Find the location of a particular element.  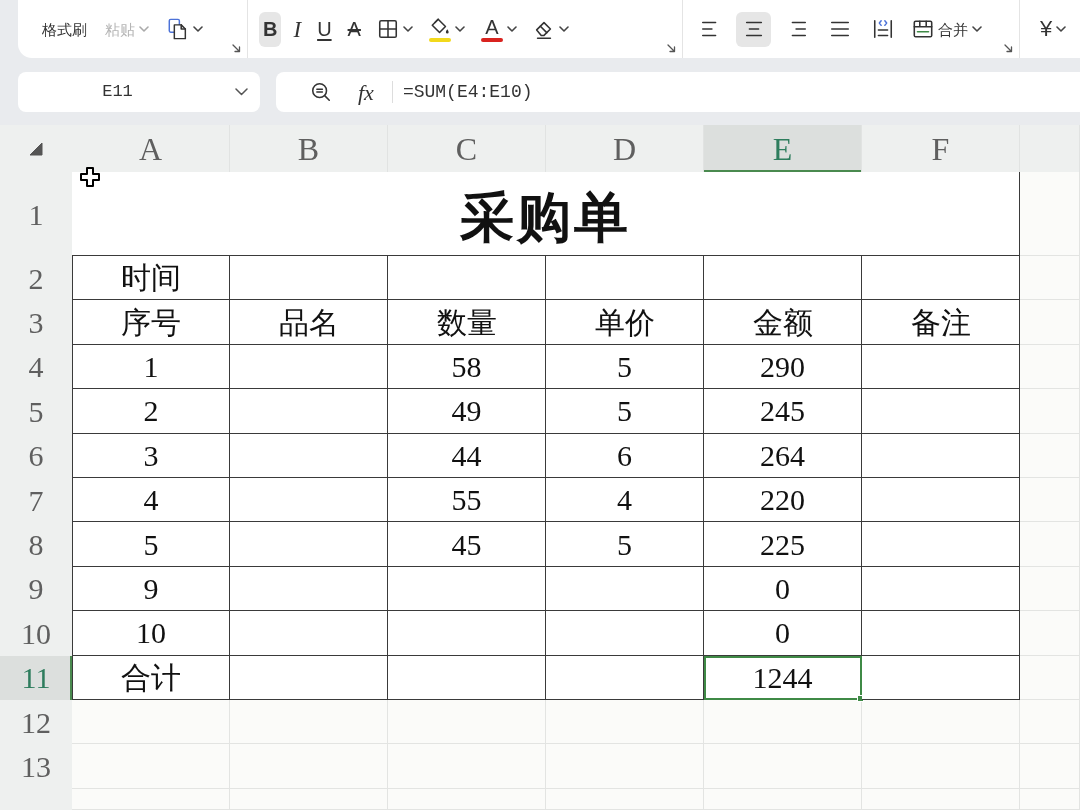

formula-field: =SUM(E4:E10) is located at coordinates (467, 92).